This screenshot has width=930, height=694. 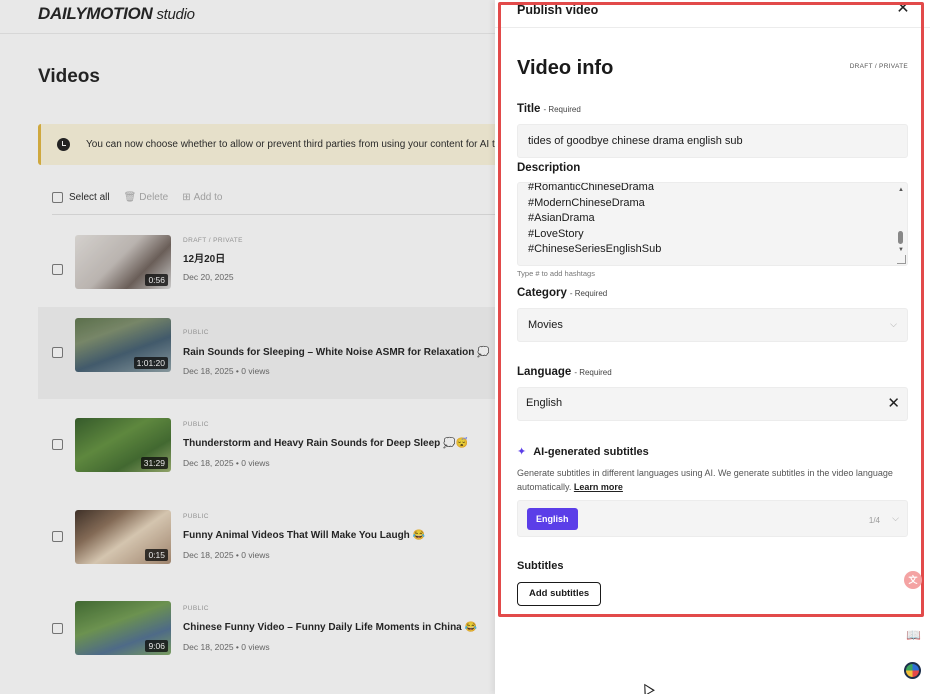 What do you see at coordinates (712, 14) in the screenshot?
I see `panel-header: Publish video ✕` at bounding box center [712, 14].